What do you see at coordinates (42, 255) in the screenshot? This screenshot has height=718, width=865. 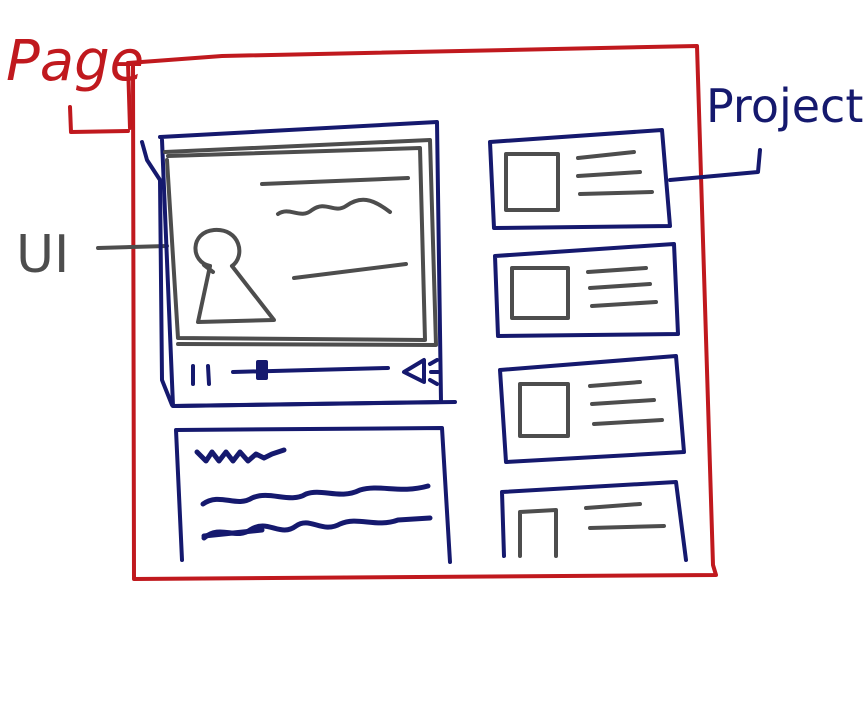 I see `ui-label: UI` at bounding box center [42, 255].